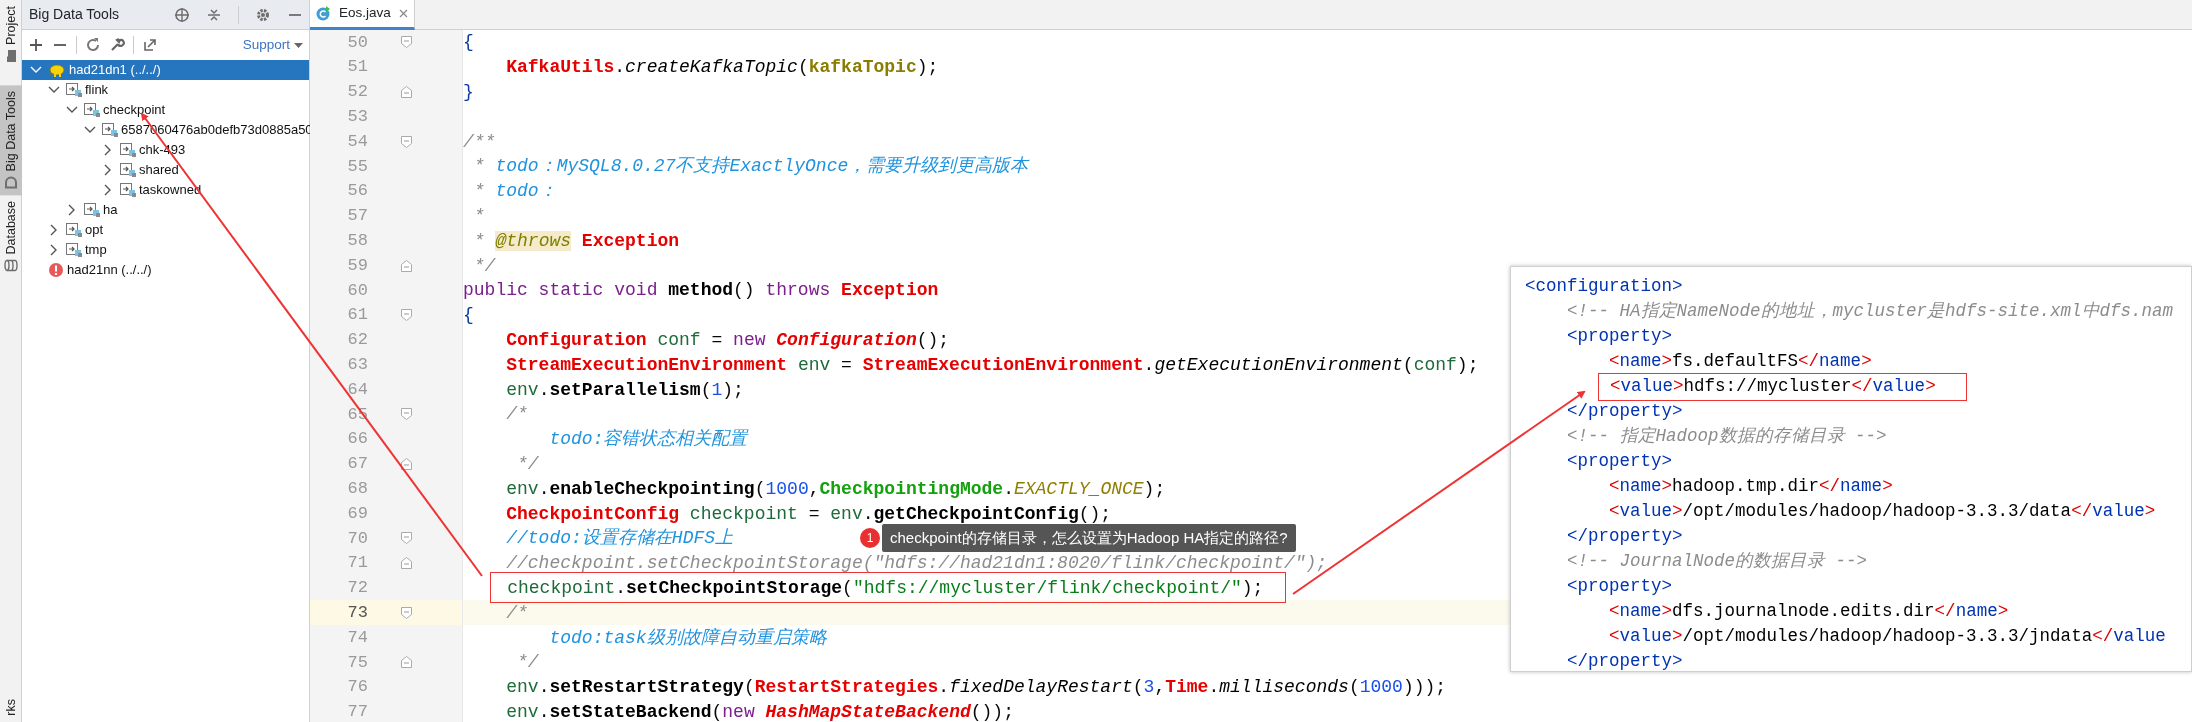 This screenshot has height=722, width=2192. Describe the element at coordinates (165, 170) in the screenshot. I see `tree-item: shared` at that location.